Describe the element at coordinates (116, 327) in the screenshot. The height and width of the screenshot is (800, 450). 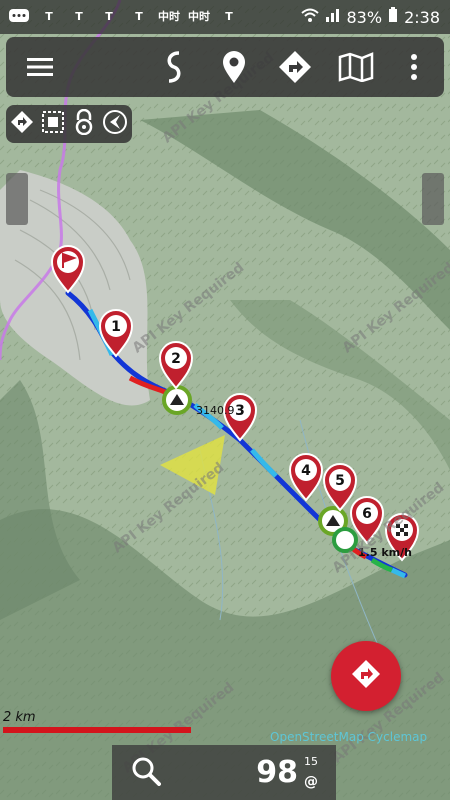
I see `waypoint-number: 1` at that location.